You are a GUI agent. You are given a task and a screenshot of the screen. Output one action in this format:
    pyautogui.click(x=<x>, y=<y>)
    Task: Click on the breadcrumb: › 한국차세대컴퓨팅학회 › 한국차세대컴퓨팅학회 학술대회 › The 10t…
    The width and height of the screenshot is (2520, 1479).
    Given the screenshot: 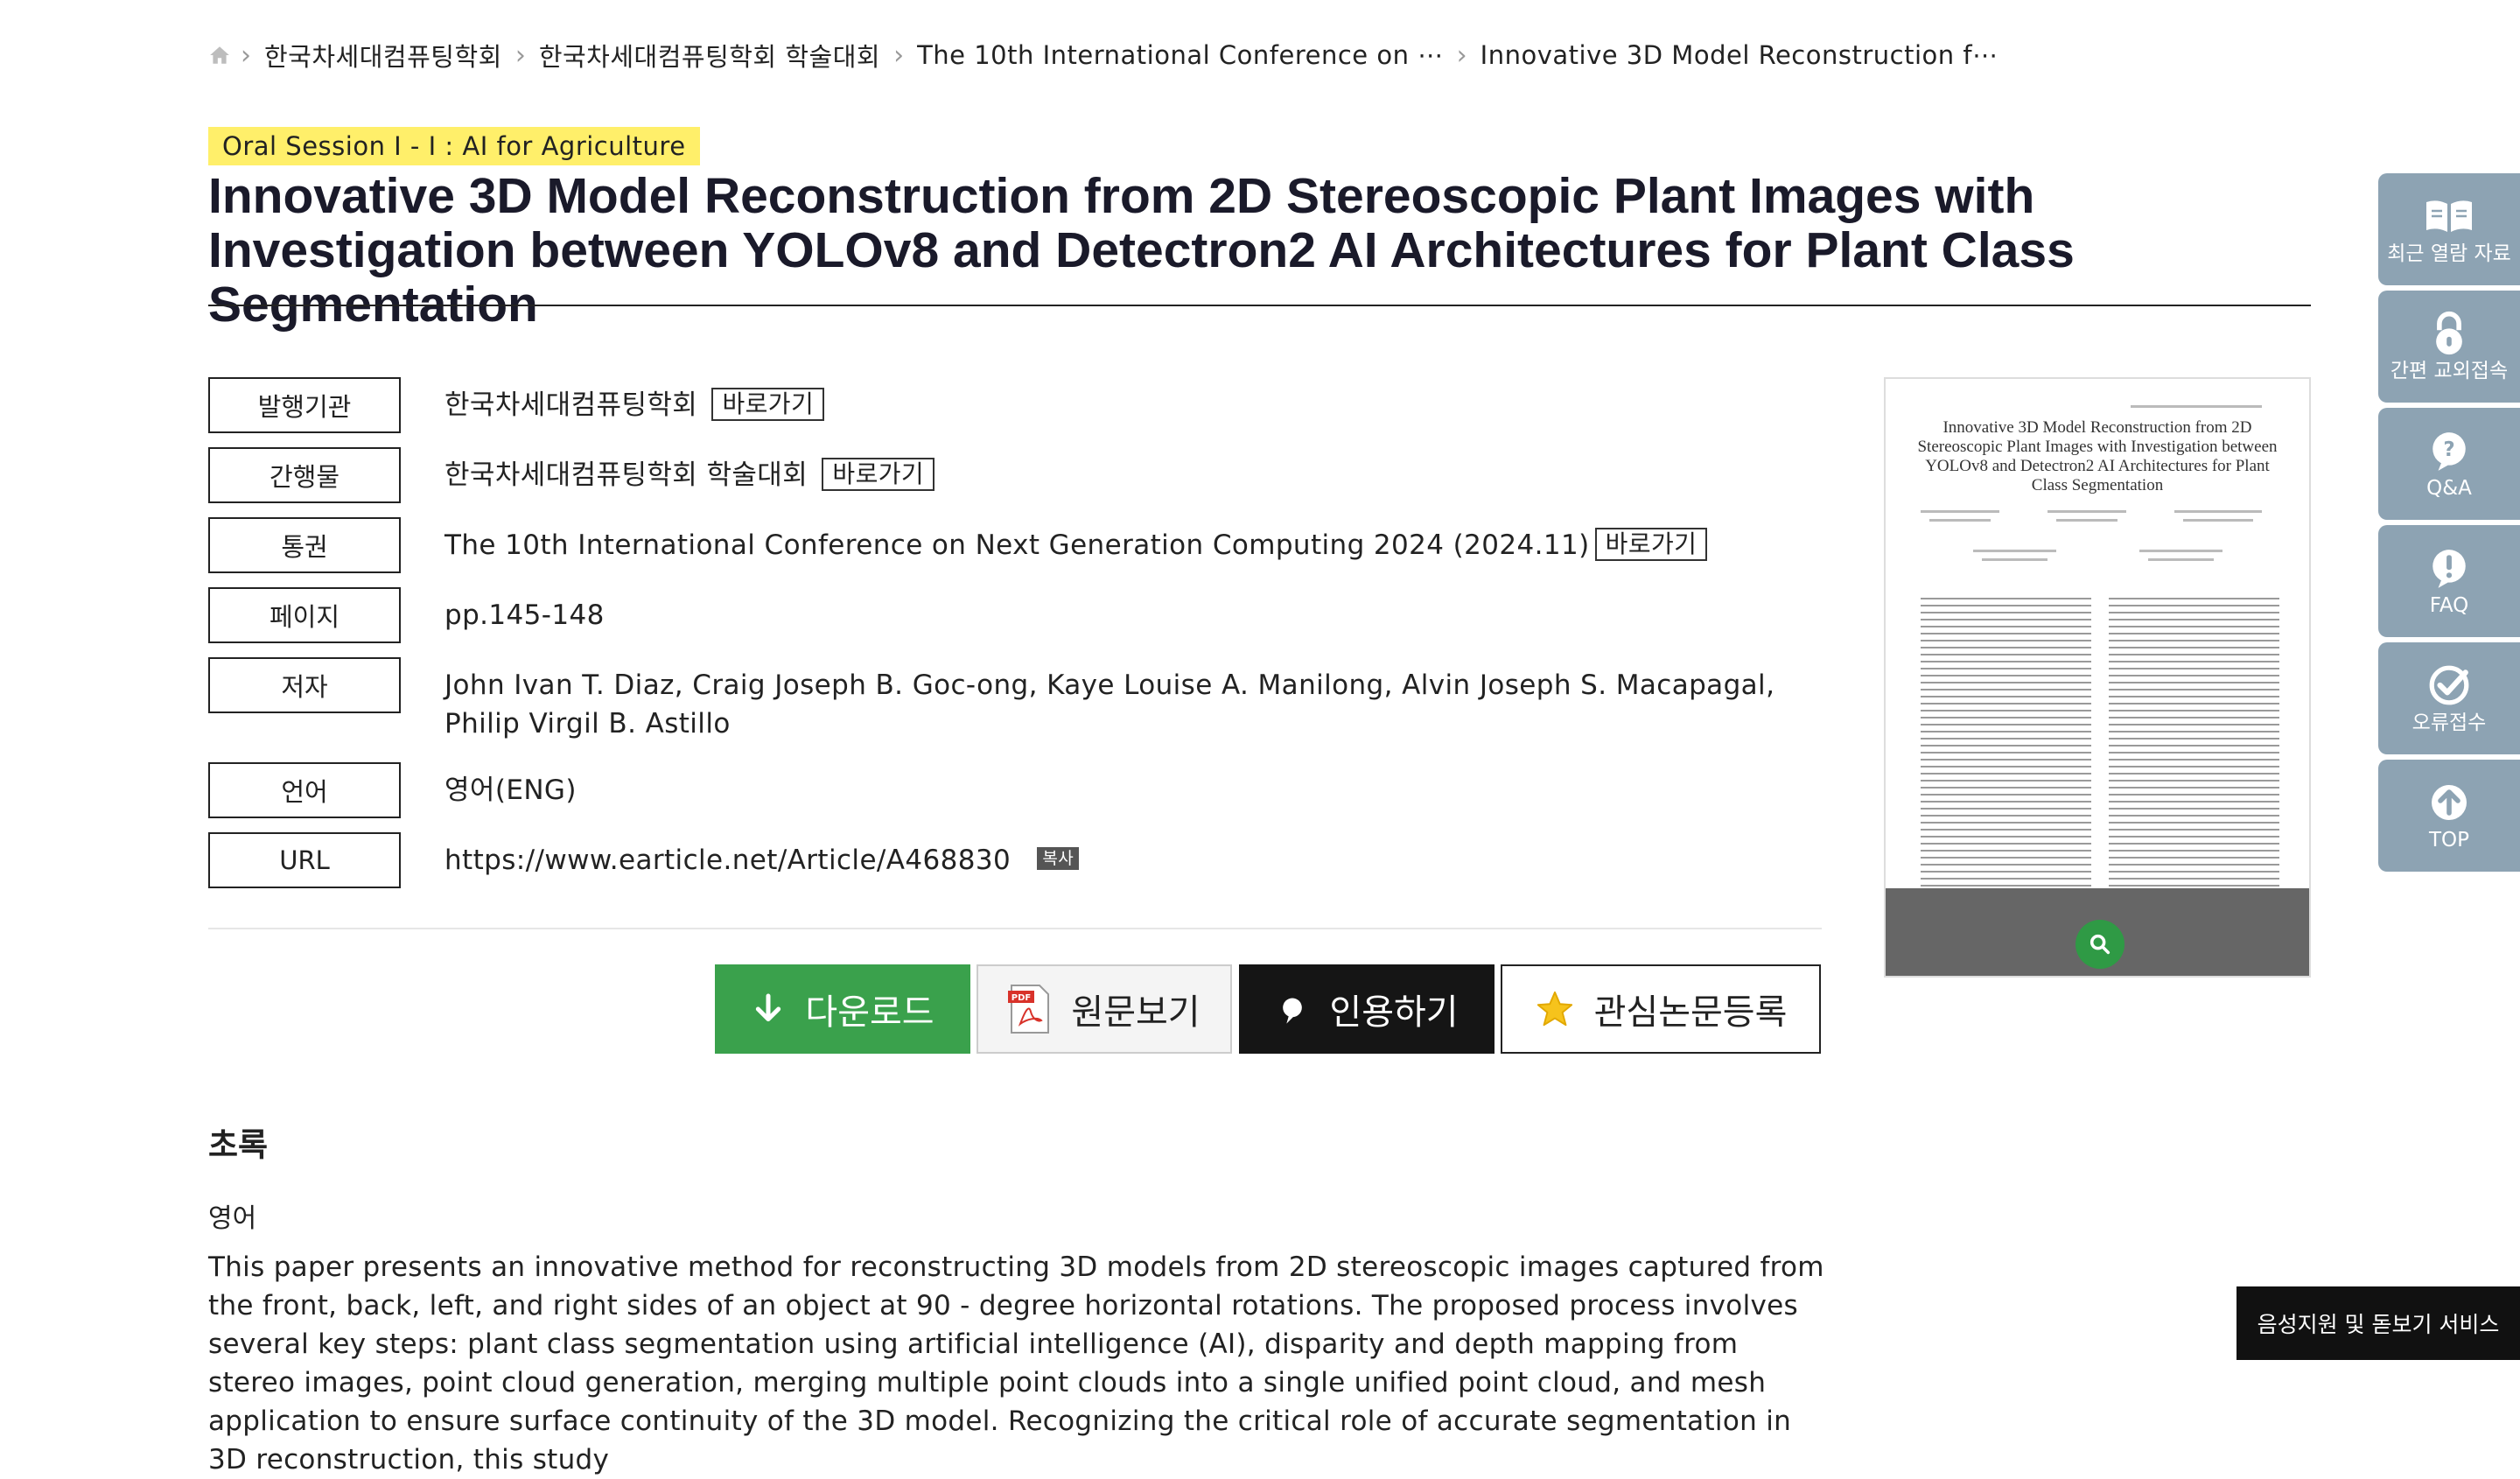 What is the action you would take?
    pyautogui.click(x=1106, y=55)
    